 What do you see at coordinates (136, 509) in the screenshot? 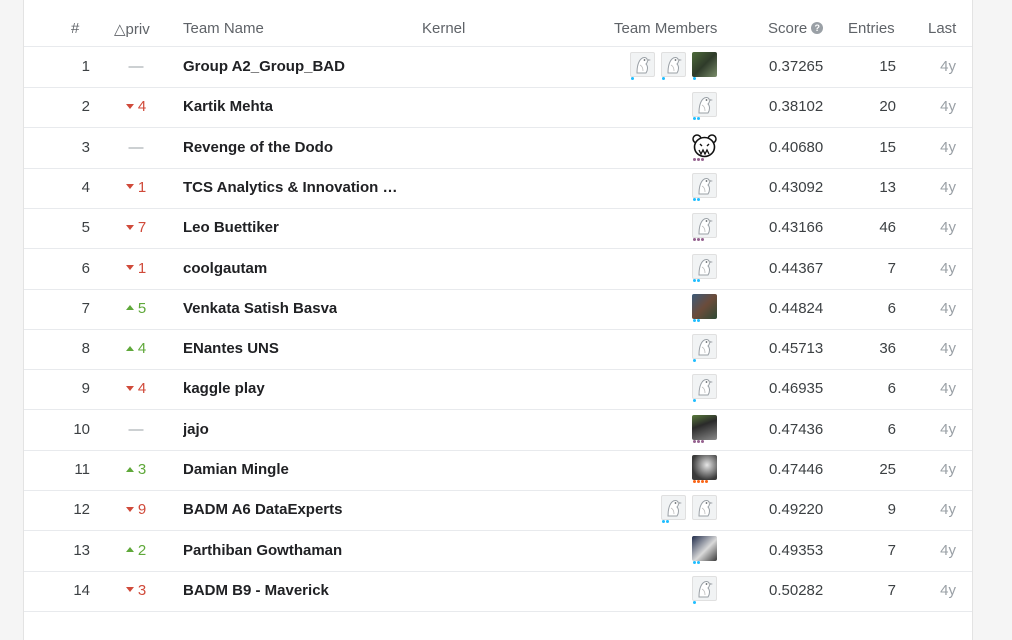
I see `rank-change: 9` at bounding box center [136, 509].